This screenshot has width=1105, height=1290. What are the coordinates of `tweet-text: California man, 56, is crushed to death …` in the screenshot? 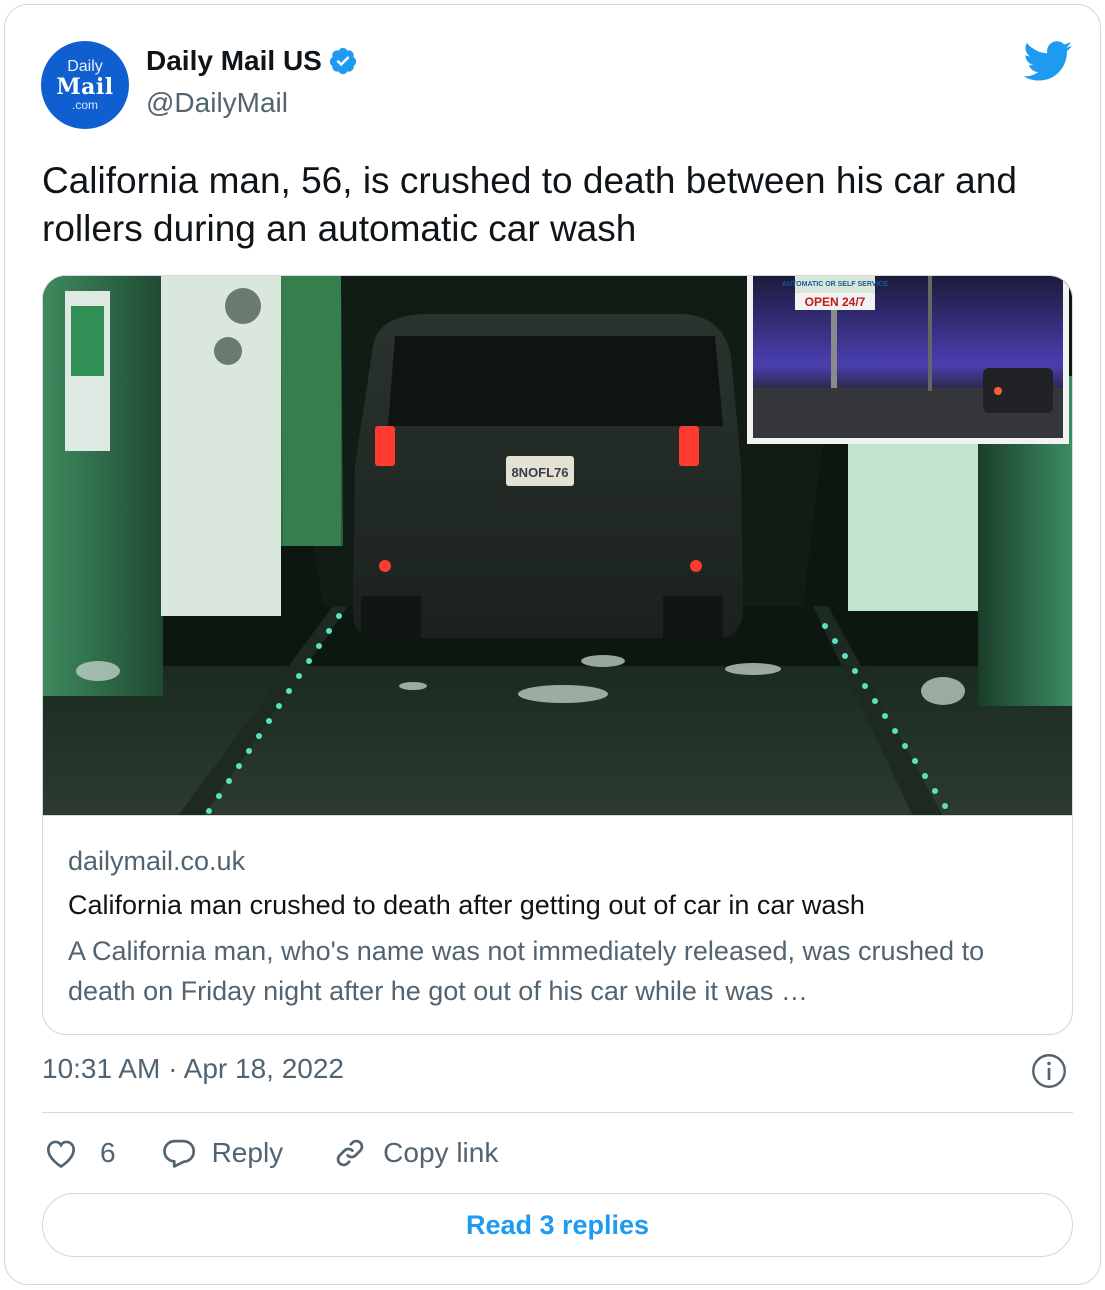 It's located at (529, 204).